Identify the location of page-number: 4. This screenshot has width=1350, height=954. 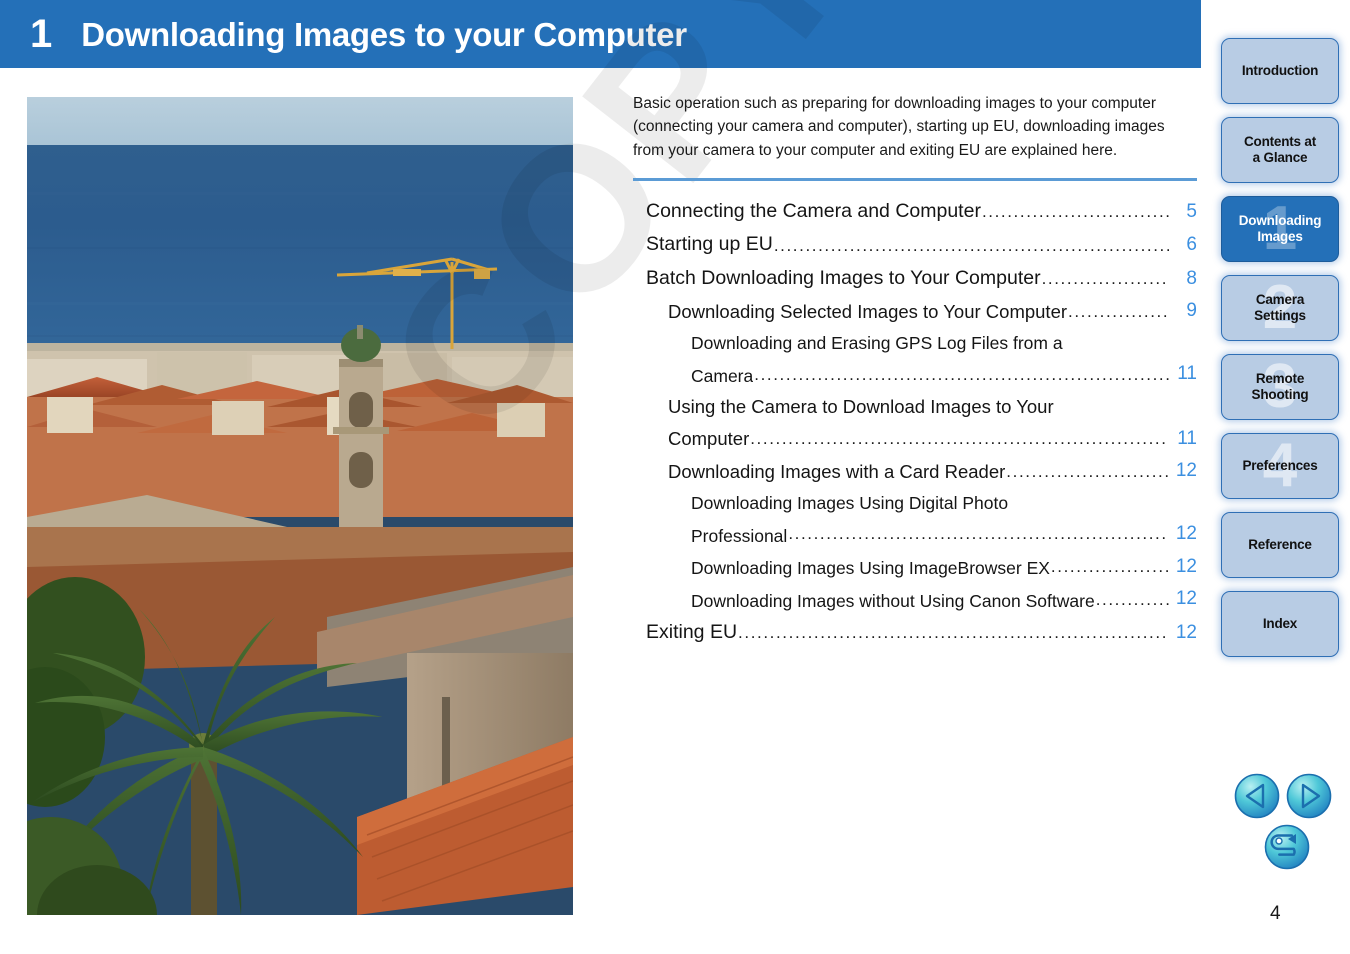
(1275, 913).